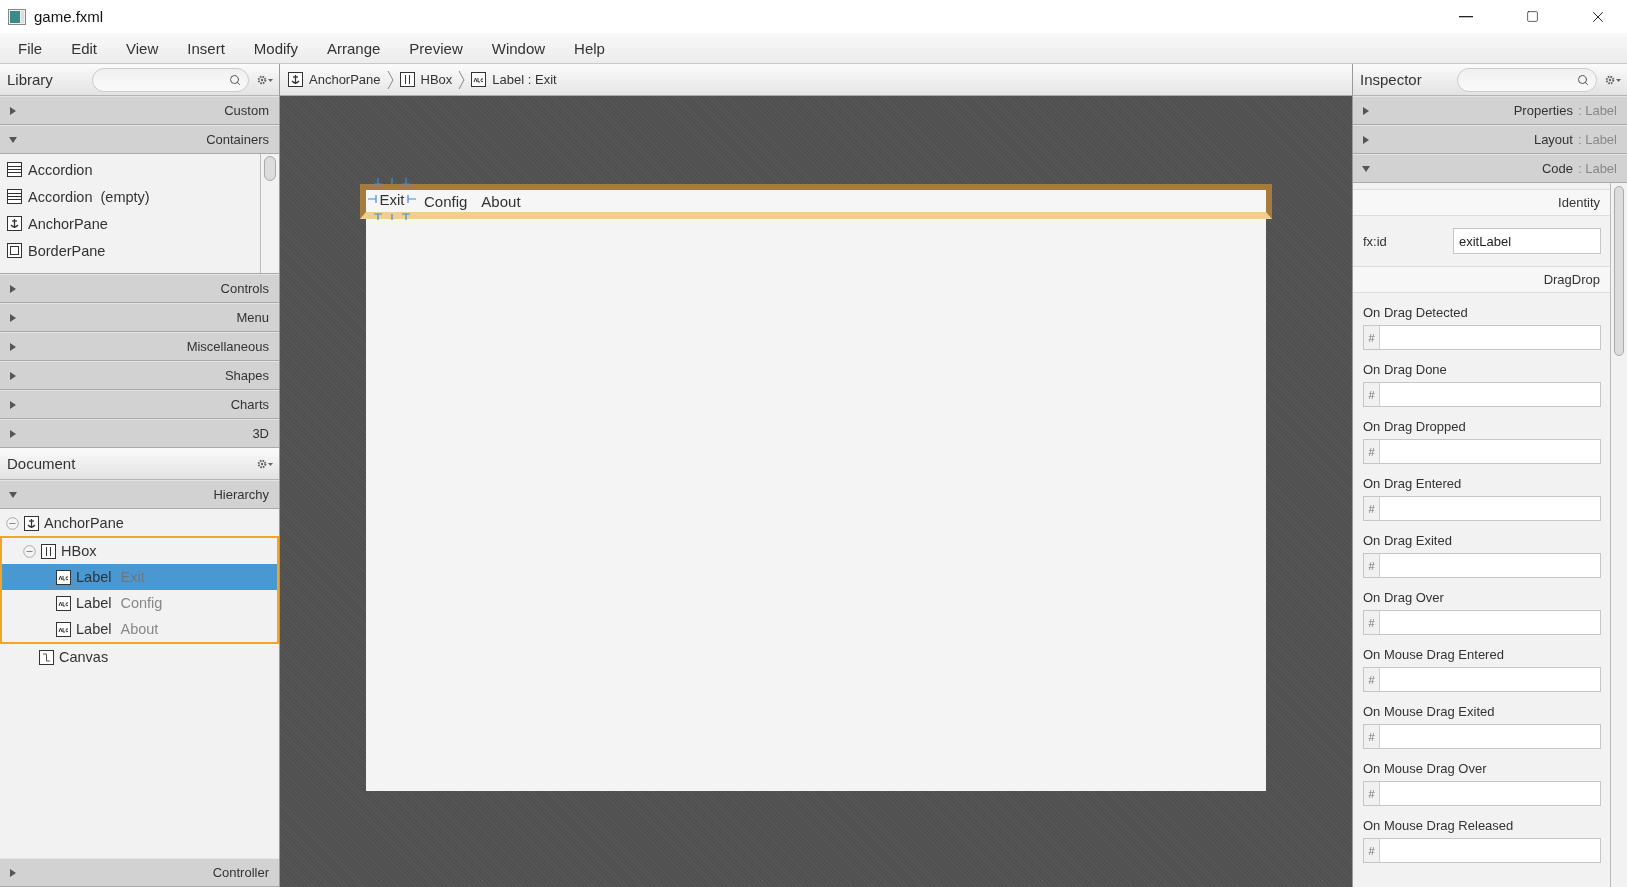  What do you see at coordinates (139, 288) in the screenshot?
I see `section-header: Controls` at bounding box center [139, 288].